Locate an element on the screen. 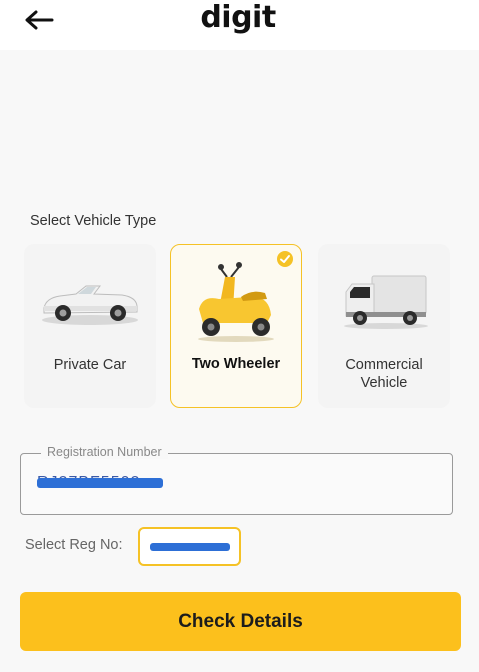 The height and width of the screenshot is (672, 479). scooter-icon is located at coordinates (236, 302).